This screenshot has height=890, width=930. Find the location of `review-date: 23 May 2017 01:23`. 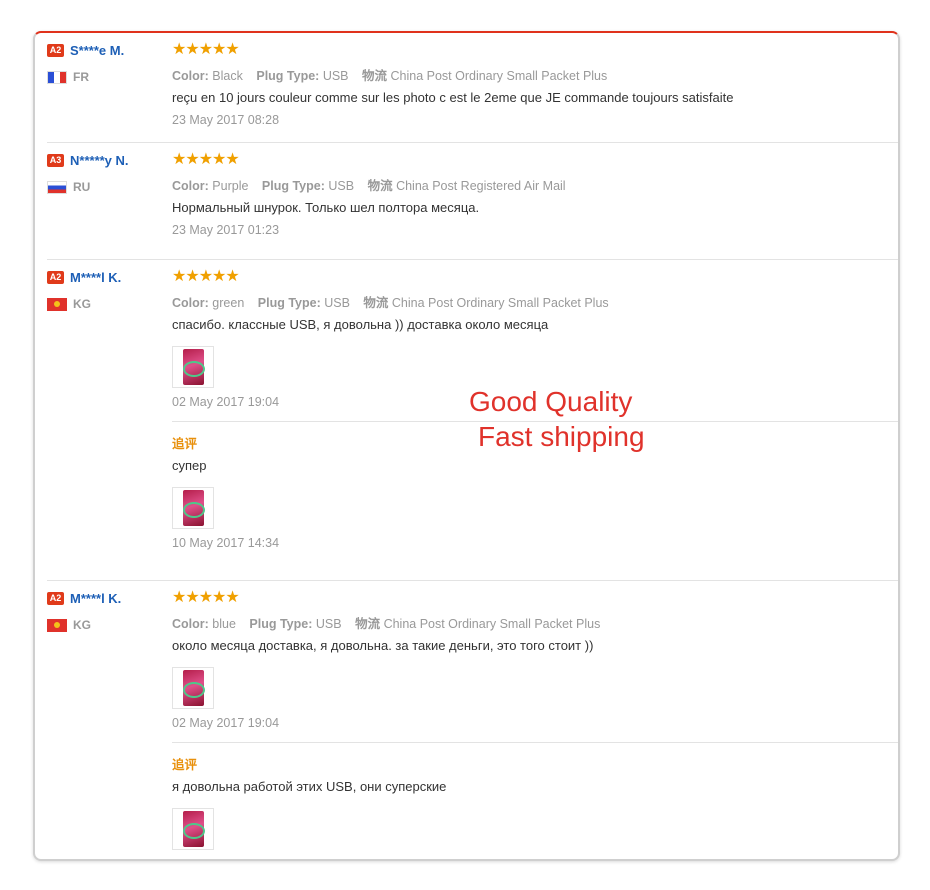

review-date: 23 May 2017 01:23 is located at coordinates (226, 230).